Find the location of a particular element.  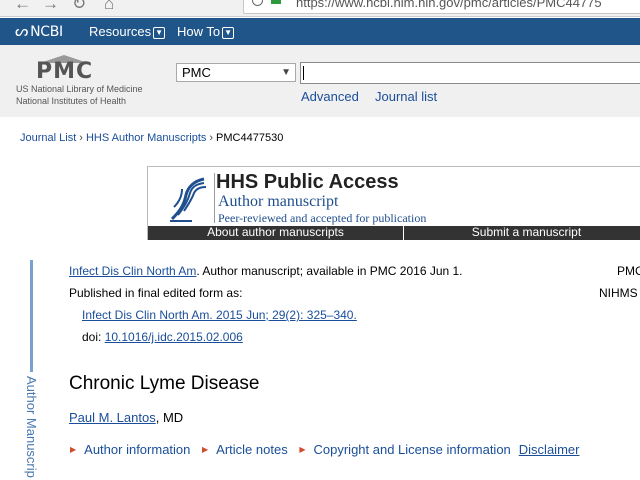

side-tab-line is located at coordinates (31, 316).